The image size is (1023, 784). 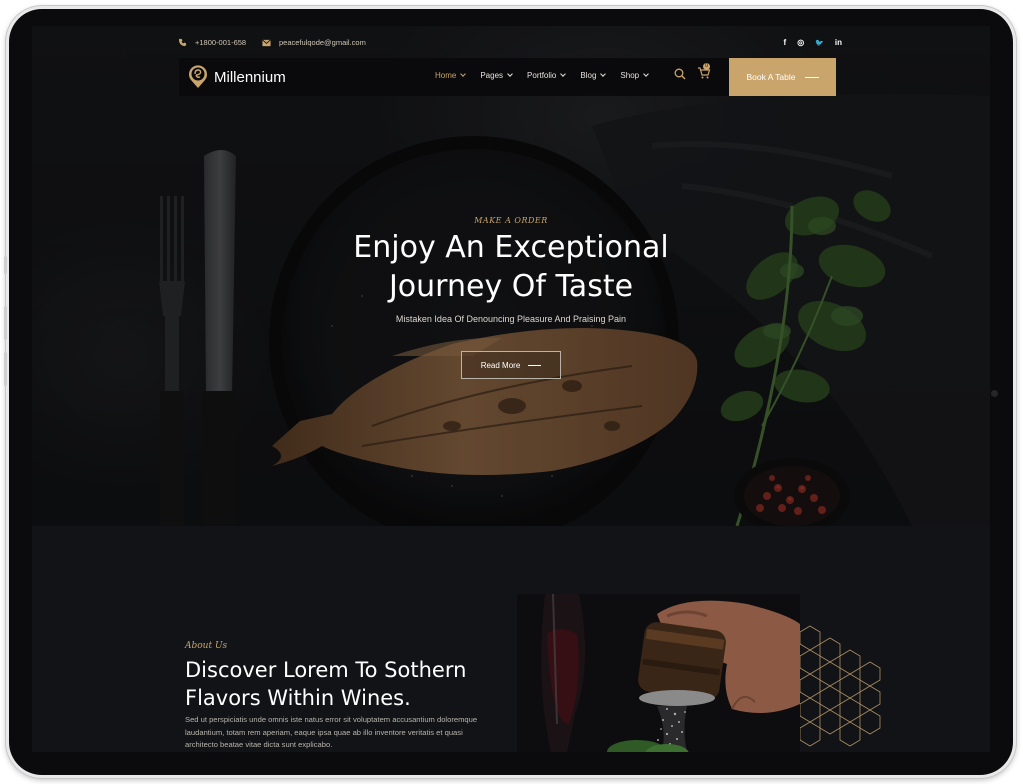 I want to click on nav-item-label: Blog, so click(x=588, y=75).